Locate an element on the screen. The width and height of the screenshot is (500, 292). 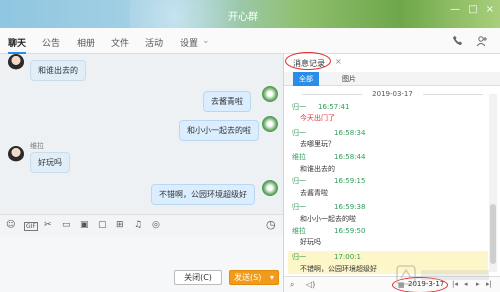
maximize-button: □ is located at coordinates (472, 9).